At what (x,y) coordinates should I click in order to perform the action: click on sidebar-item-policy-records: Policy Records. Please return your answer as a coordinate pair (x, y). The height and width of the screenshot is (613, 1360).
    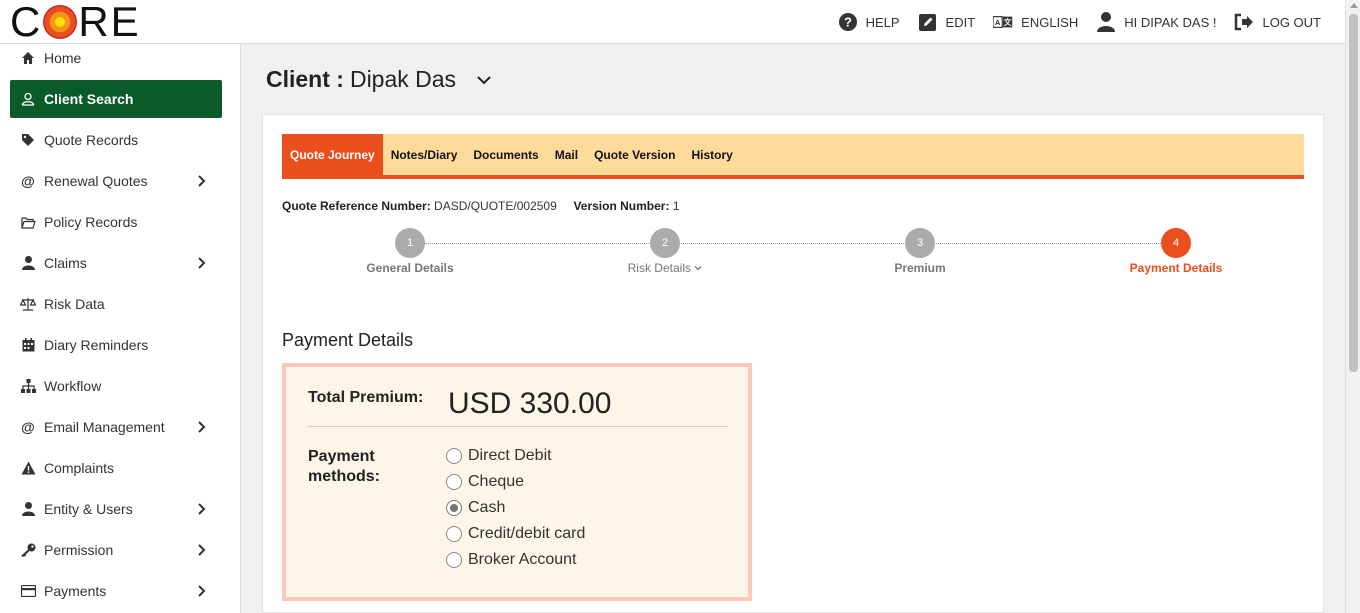
    Looking at the image, I should click on (116, 222).